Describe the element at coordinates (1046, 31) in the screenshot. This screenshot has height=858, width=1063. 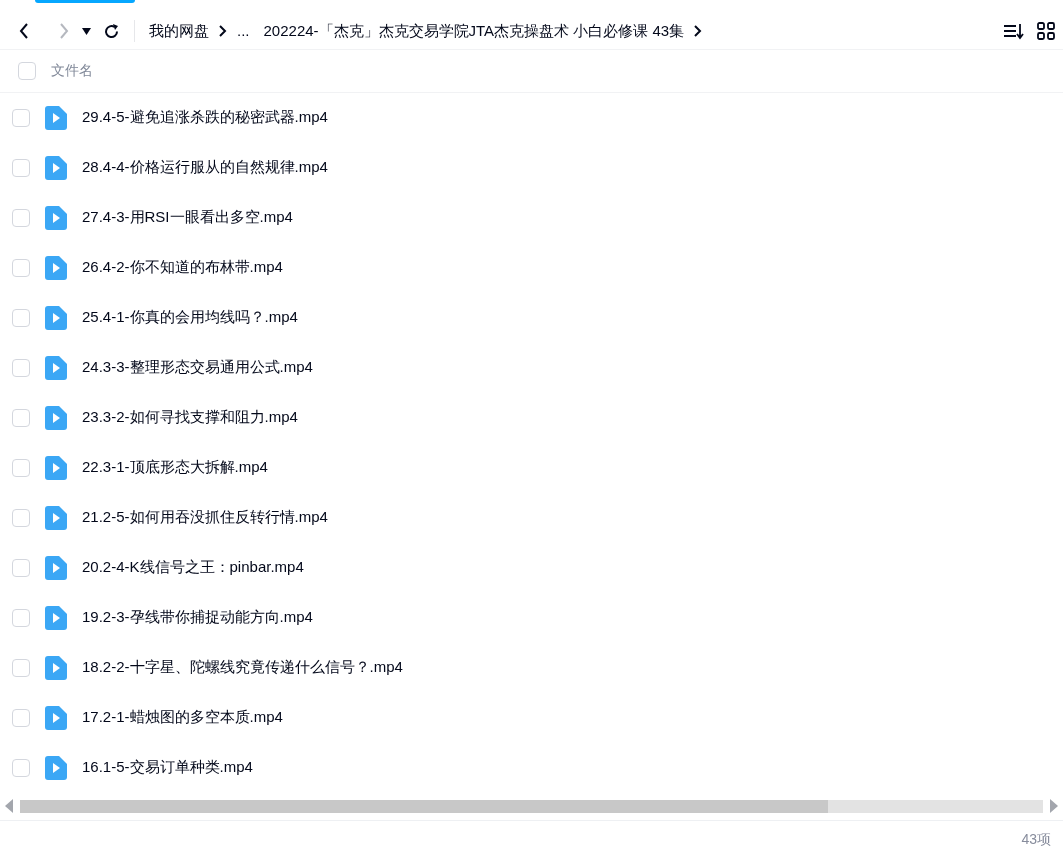
I see `grid-view-icon` at that location.